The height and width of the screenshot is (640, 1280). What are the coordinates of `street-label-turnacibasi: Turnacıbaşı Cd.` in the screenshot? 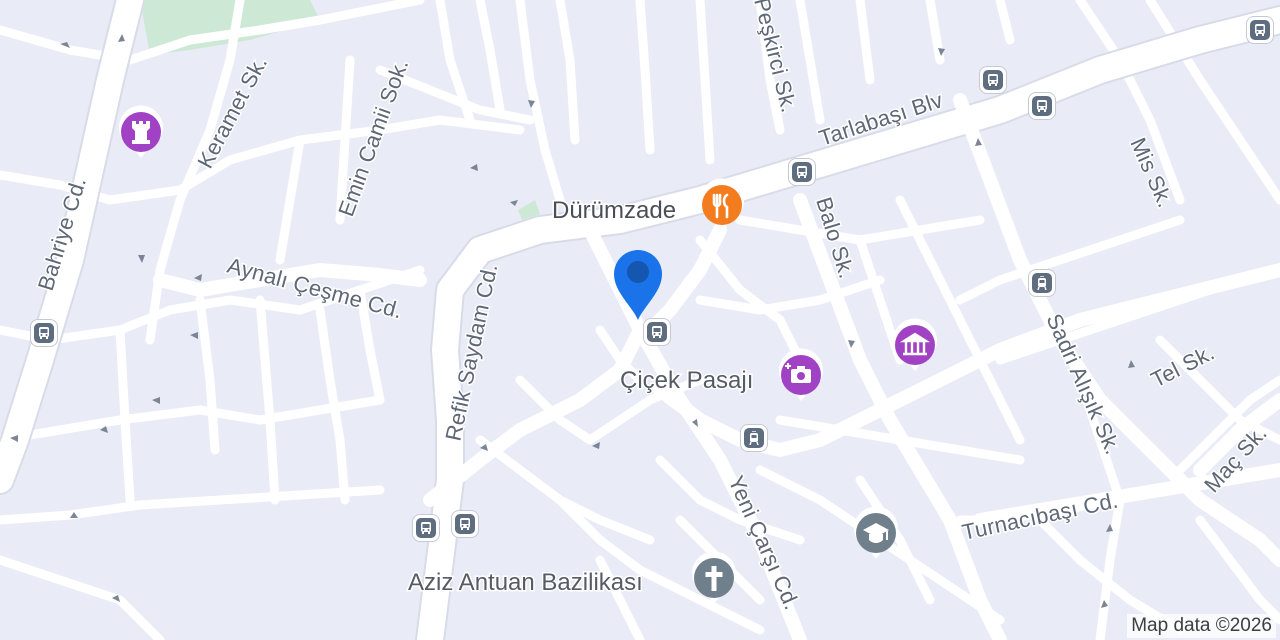 It's located at (1040, 515).